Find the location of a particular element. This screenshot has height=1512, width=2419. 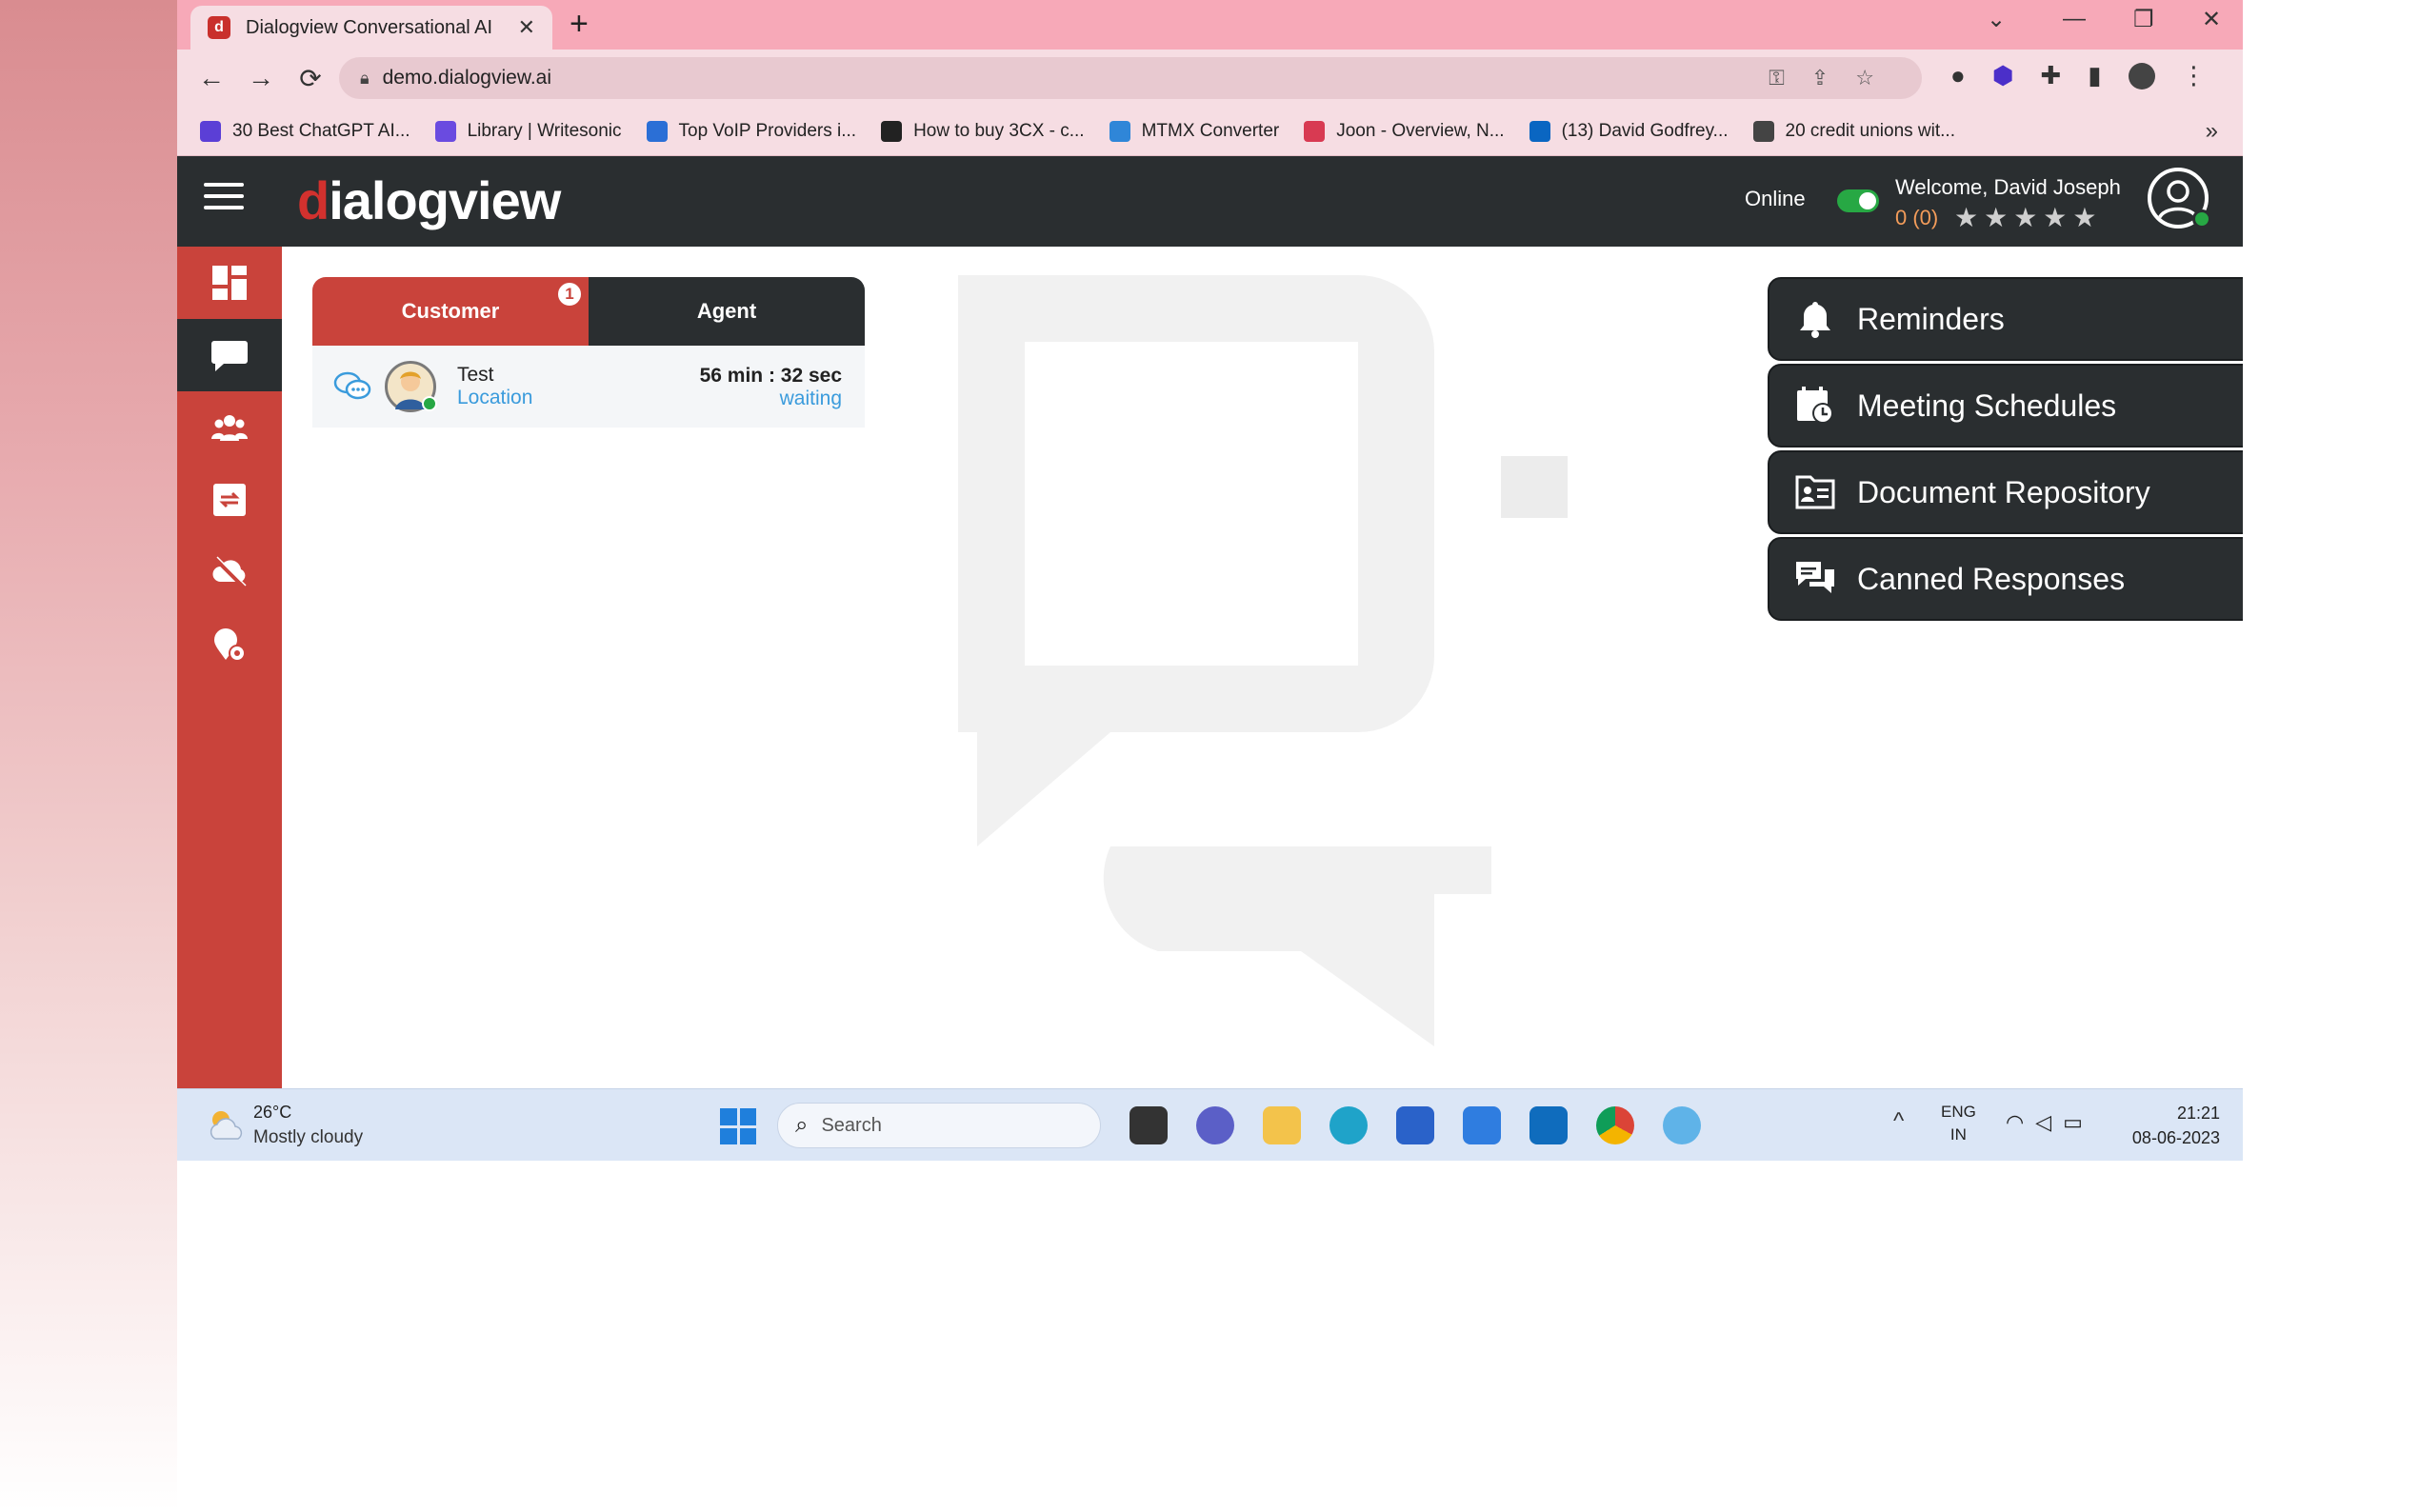

bookmarks-overflow-icon: » is located at coordinates (2212, 131).